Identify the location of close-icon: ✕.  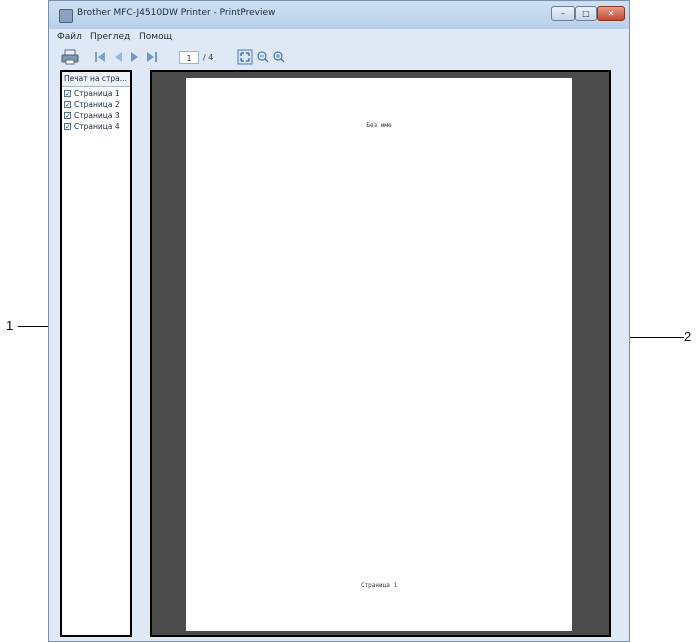
(611, 13).